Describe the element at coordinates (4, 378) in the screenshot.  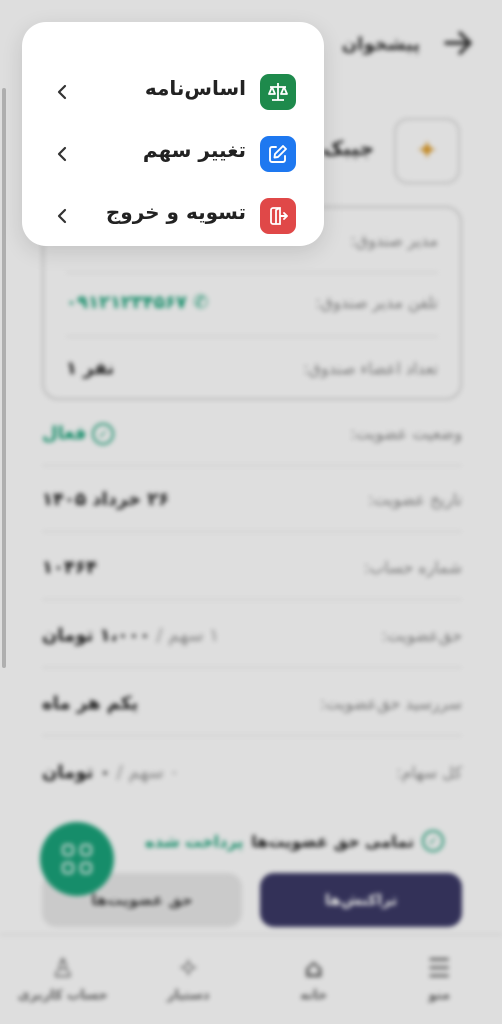
I see `scrollbar` at that location.